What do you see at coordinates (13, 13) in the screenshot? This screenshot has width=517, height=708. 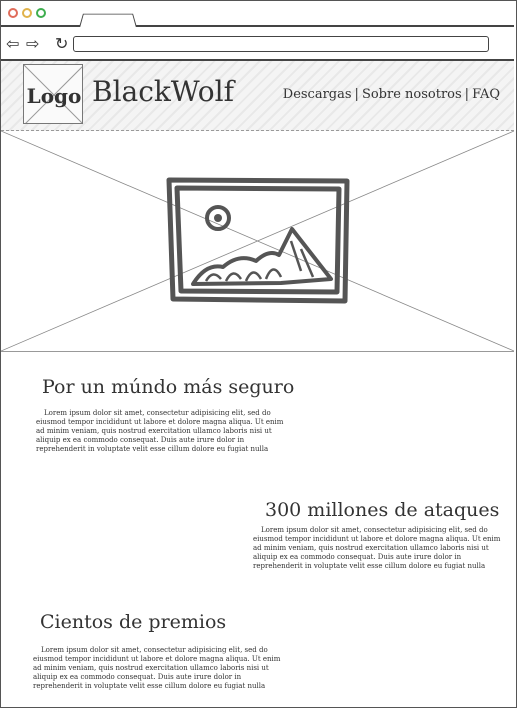 I see `close-window-dot` at bounding box center [13, 13].